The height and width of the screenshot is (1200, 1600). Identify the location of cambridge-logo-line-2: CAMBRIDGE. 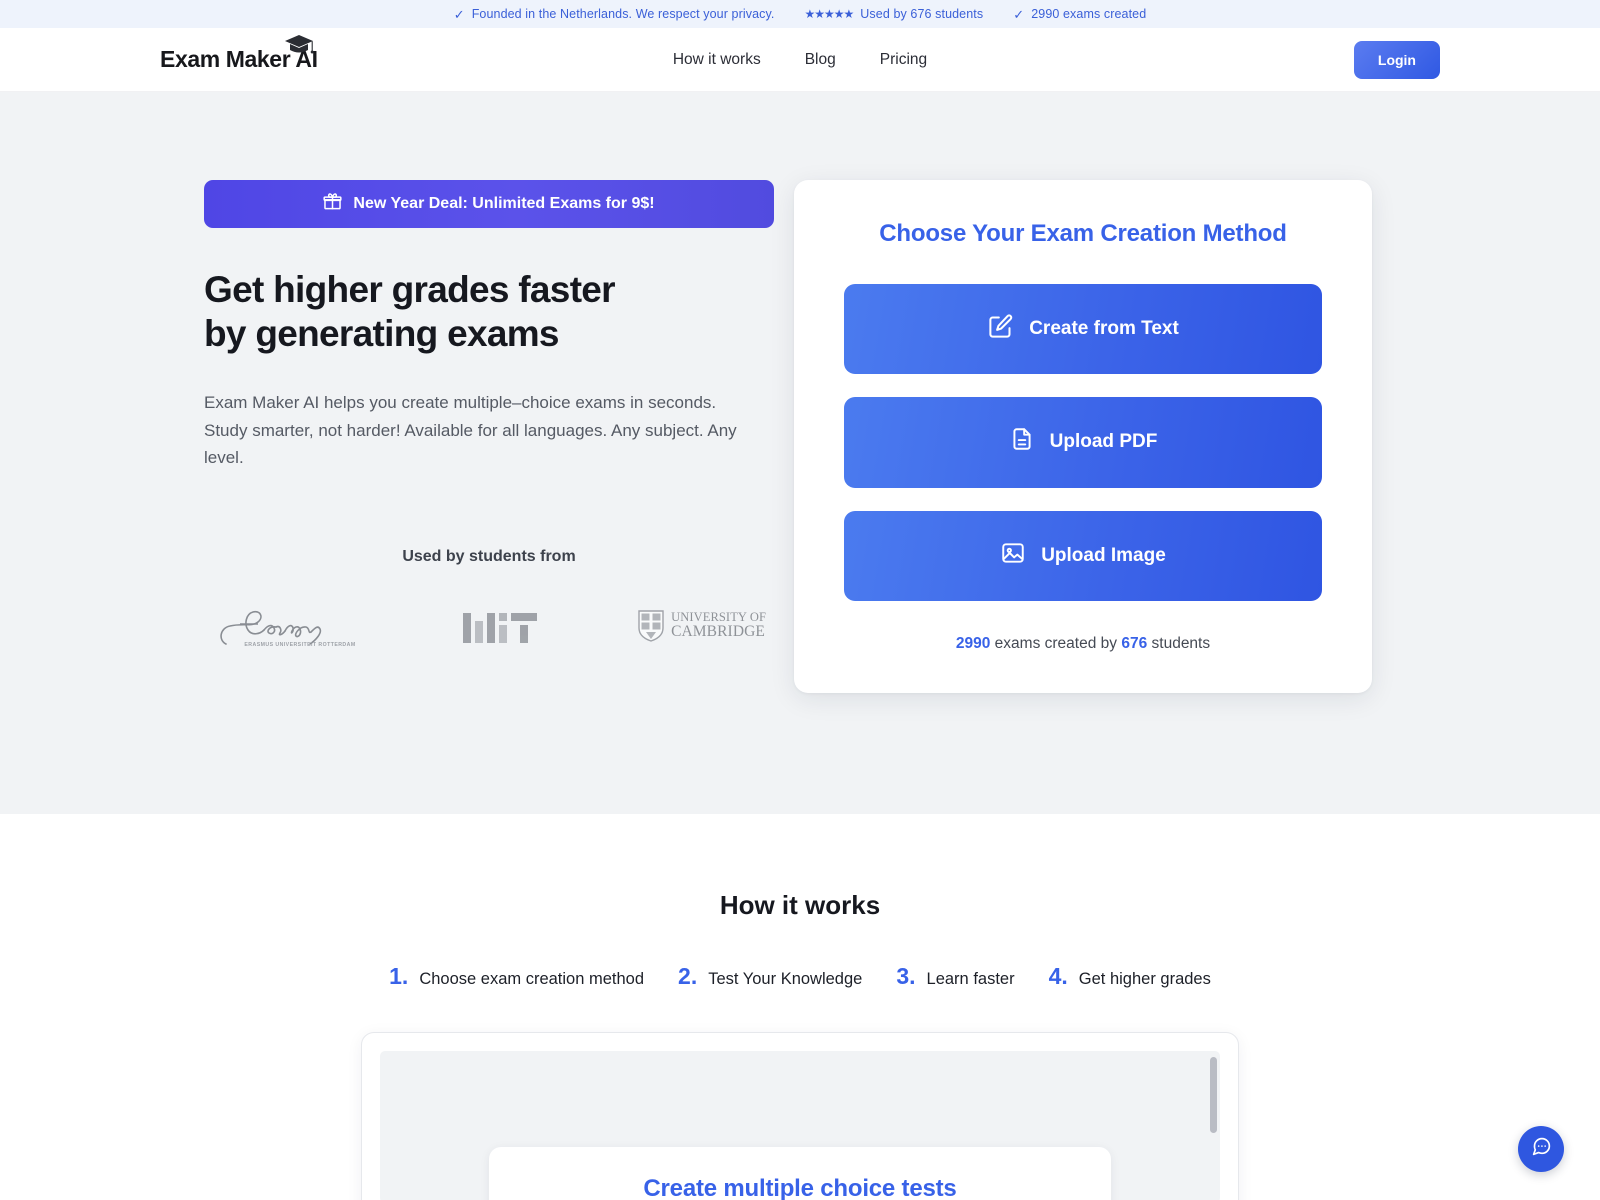
(718, 632).